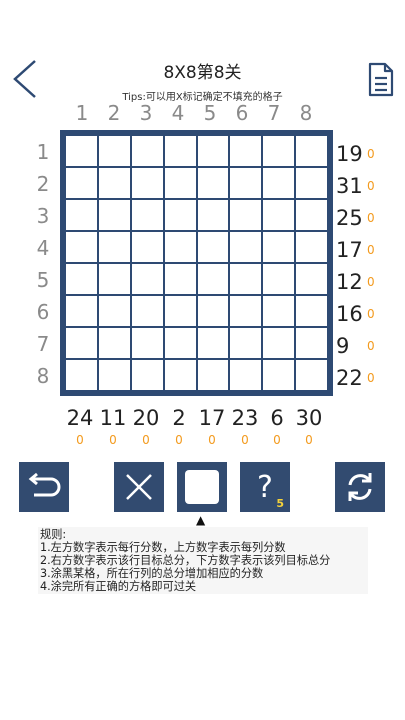 Image resolution: width=405 pixels, height=720 pixels. I want to click on row-target-total: 25, so click(349, 218).